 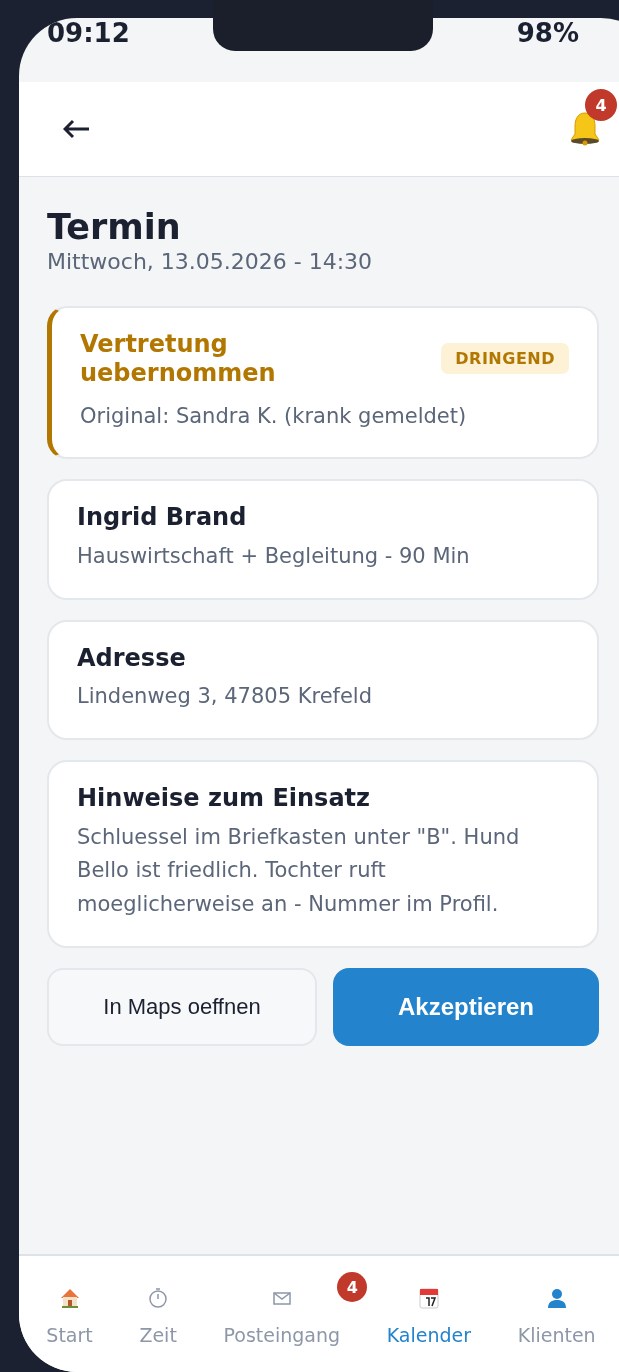 What do you see at coordinates (352, 1287) in the screenshot?
I see `unread-badge: 4` at bounding box center [352, 1287].